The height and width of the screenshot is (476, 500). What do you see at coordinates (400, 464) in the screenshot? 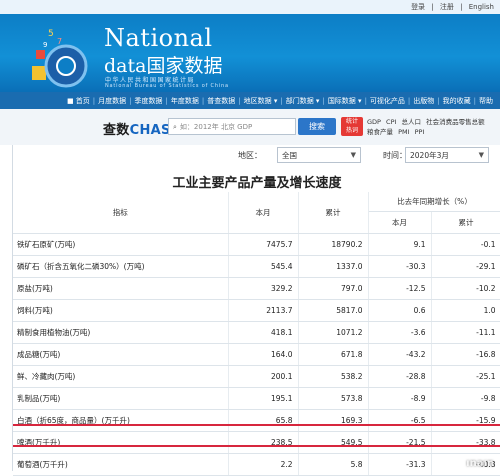
I see `yoy-month-cell: -31.3` at bounding box center [400, 464].